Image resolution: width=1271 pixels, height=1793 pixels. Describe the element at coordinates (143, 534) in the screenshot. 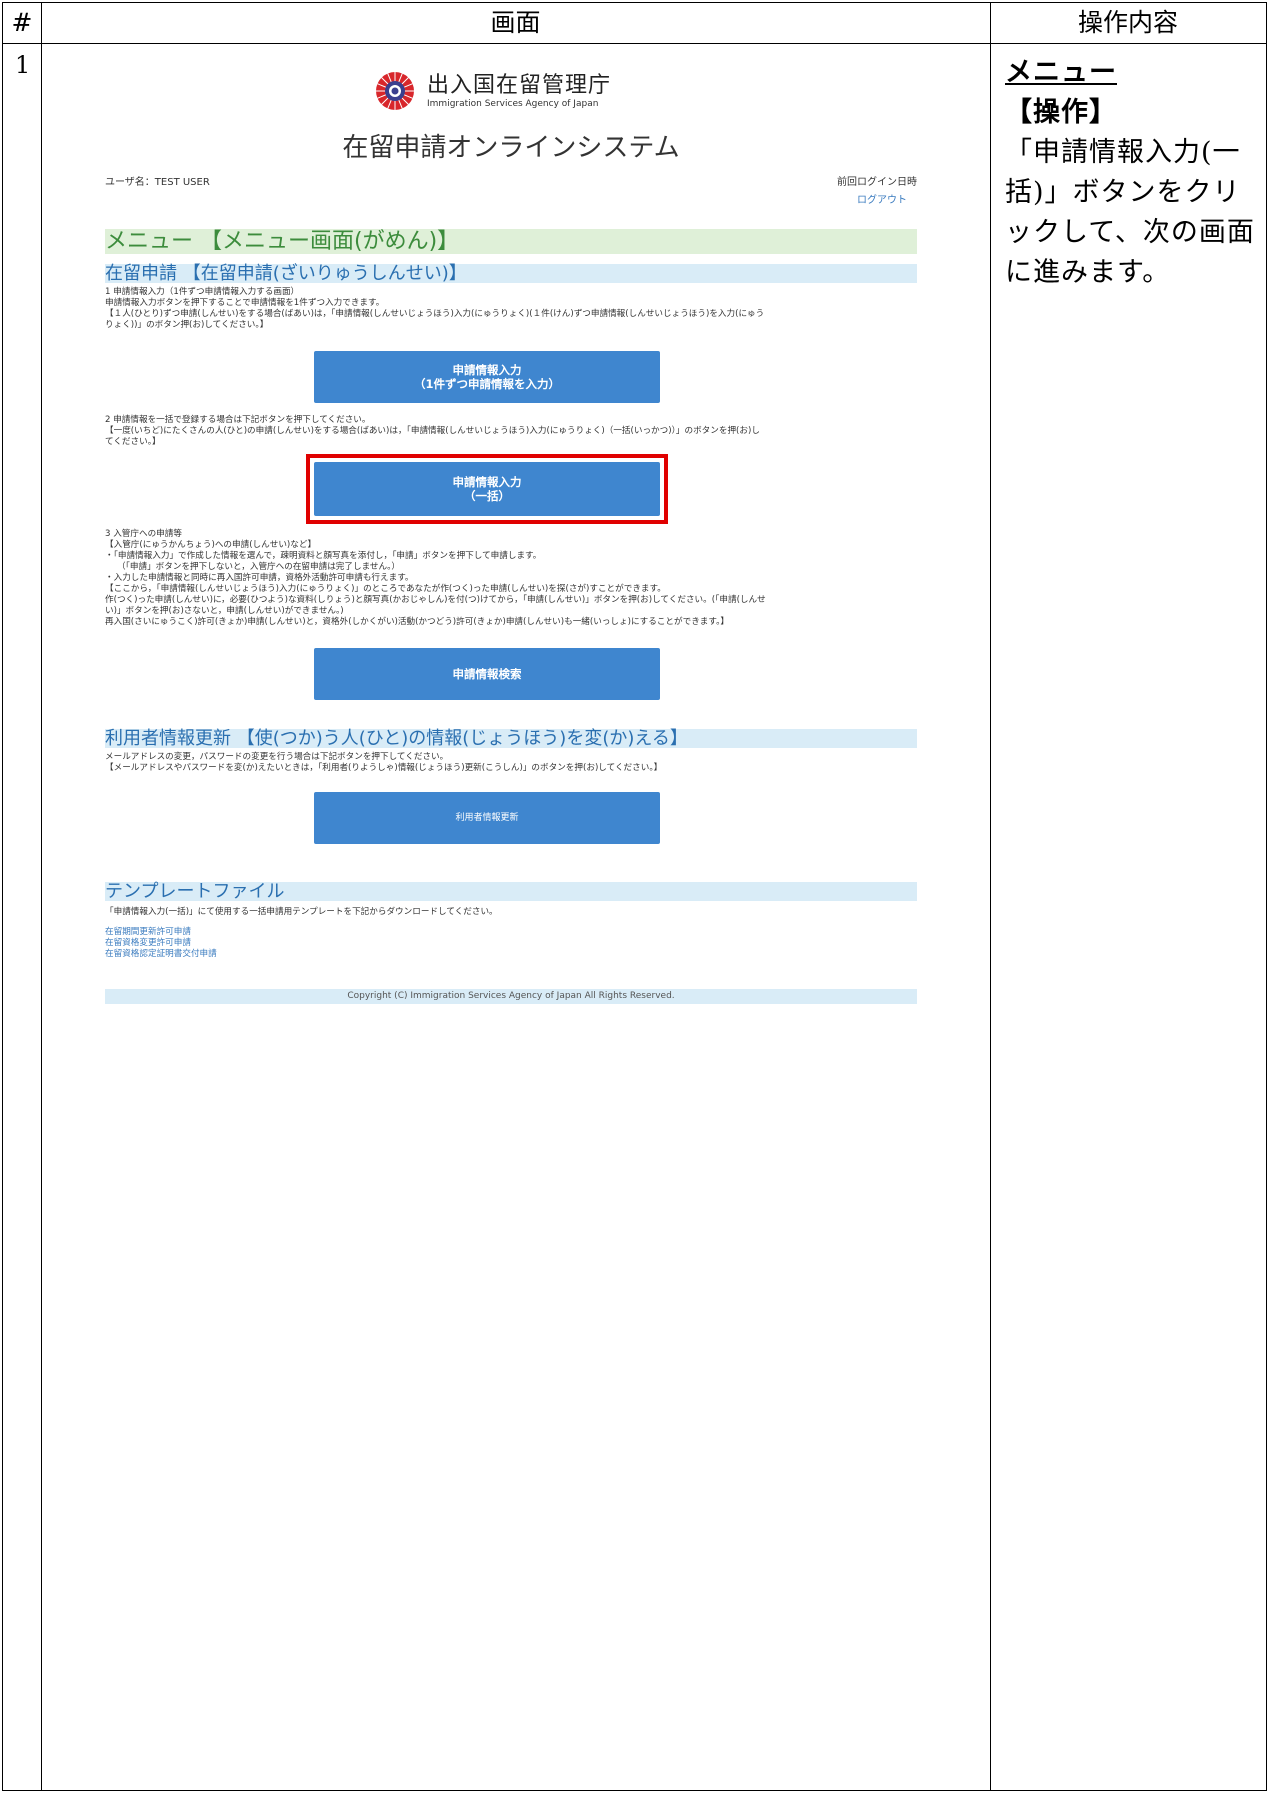

I see `section3-text: 3 入管庁への申請等` at that location.